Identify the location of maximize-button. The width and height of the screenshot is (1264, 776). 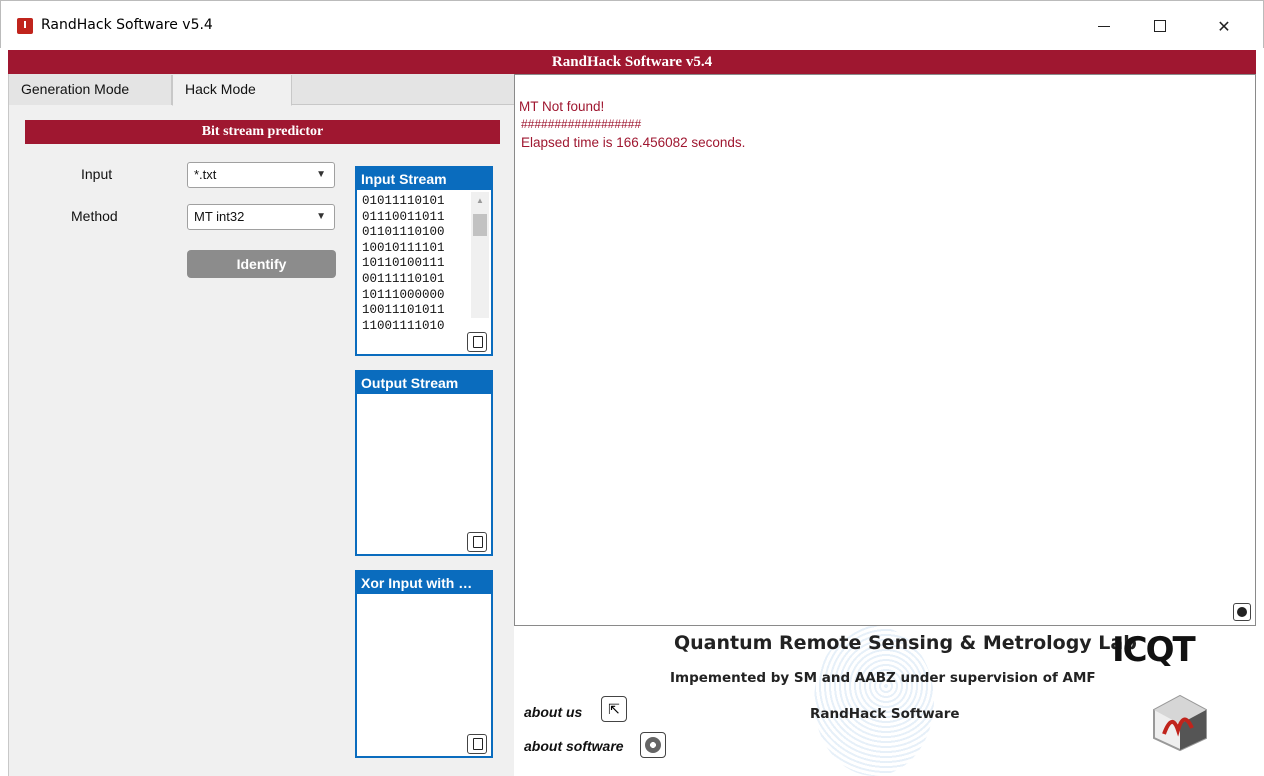
(1160, 26).